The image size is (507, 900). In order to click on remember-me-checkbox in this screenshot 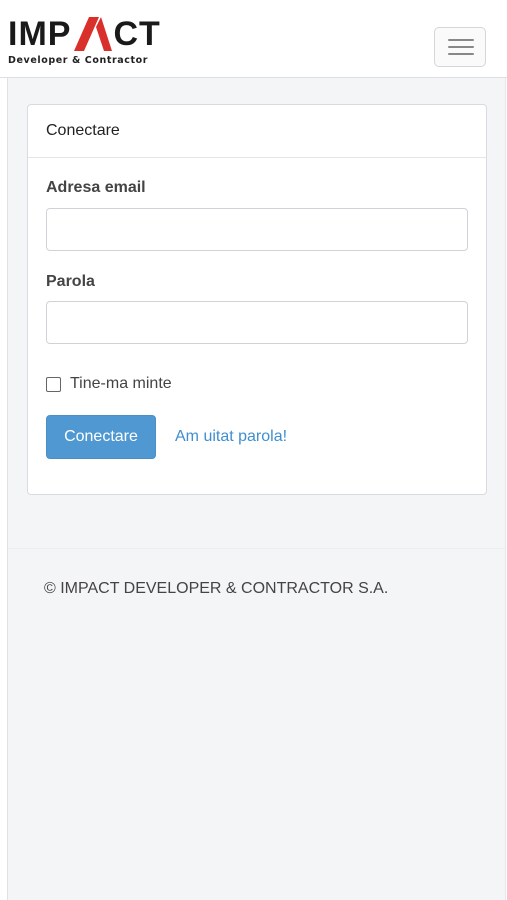, I will do `click(53, 384)`.